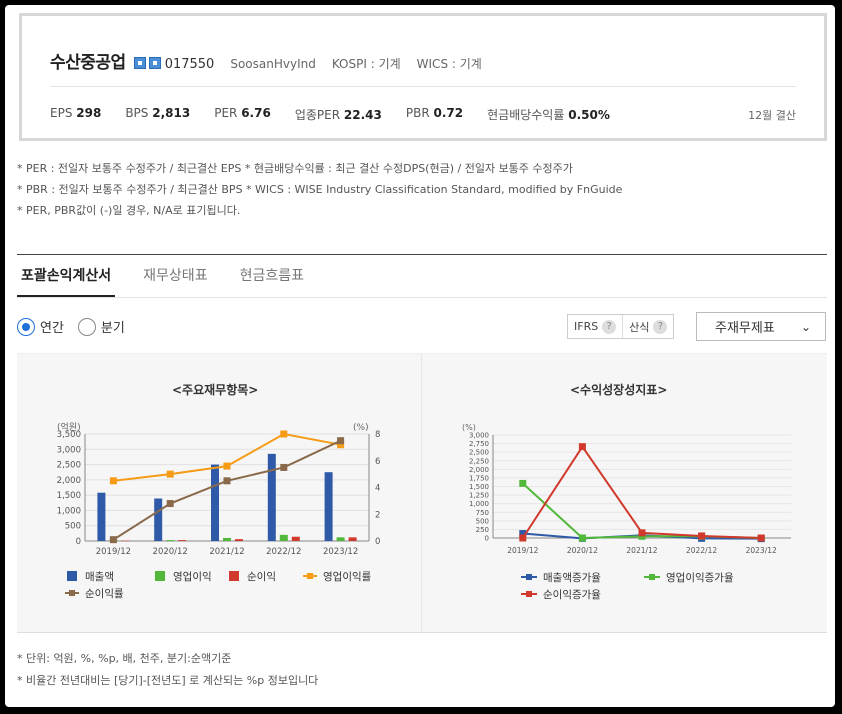 The image size is (842, 714). What do you see at coordinates (175, 281) in the screenshot?
I see `tab-balance-sheet: 재무상태표` at bounding box center [175, 281].